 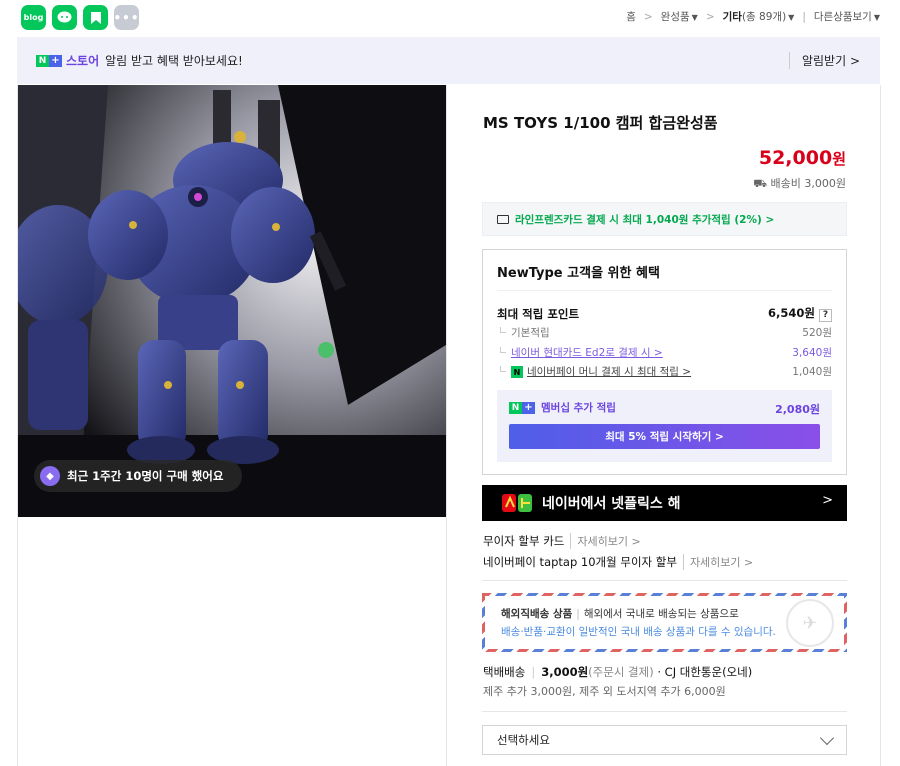 I want to click on talk-share-icon, so click(x=64, y=17).